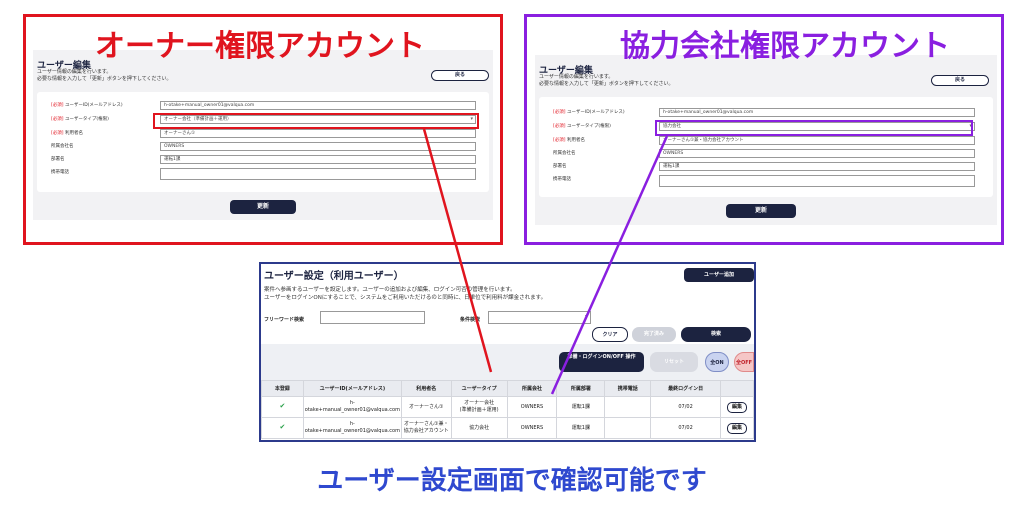 Image resolution: width=1024 pixels, height=506 pixels. What do you see at coordinates (372, 317) in the screenshot?
I see `freeword-search-input` at bounding box center [372, 317].